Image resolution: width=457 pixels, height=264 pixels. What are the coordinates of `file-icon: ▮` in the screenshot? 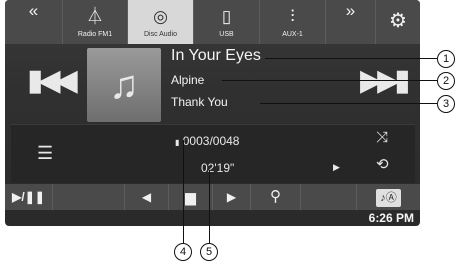 It's located at (177, 142).